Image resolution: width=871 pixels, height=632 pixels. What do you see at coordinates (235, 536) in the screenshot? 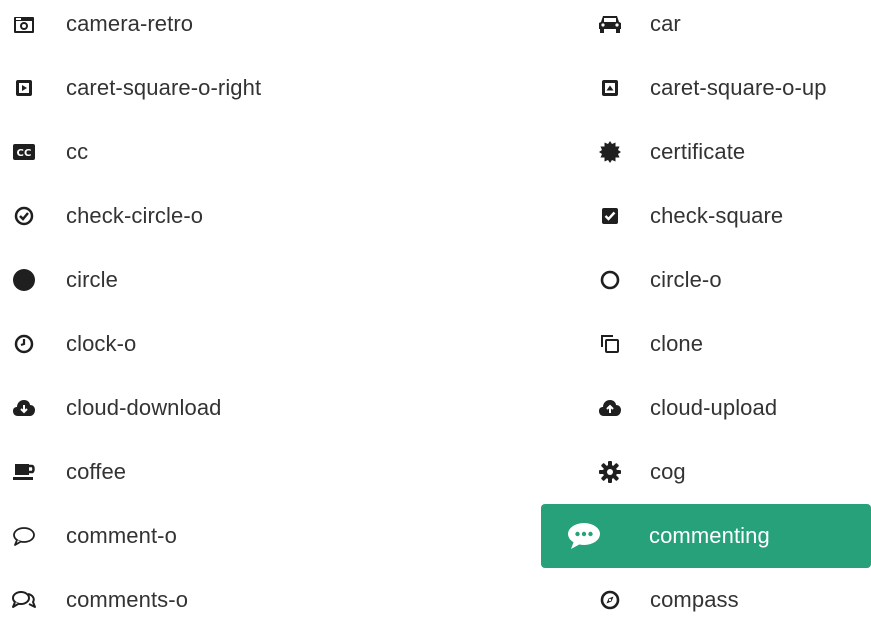
I see `icon-item-comment-o: comment-o` at bounding box center [235, 536].